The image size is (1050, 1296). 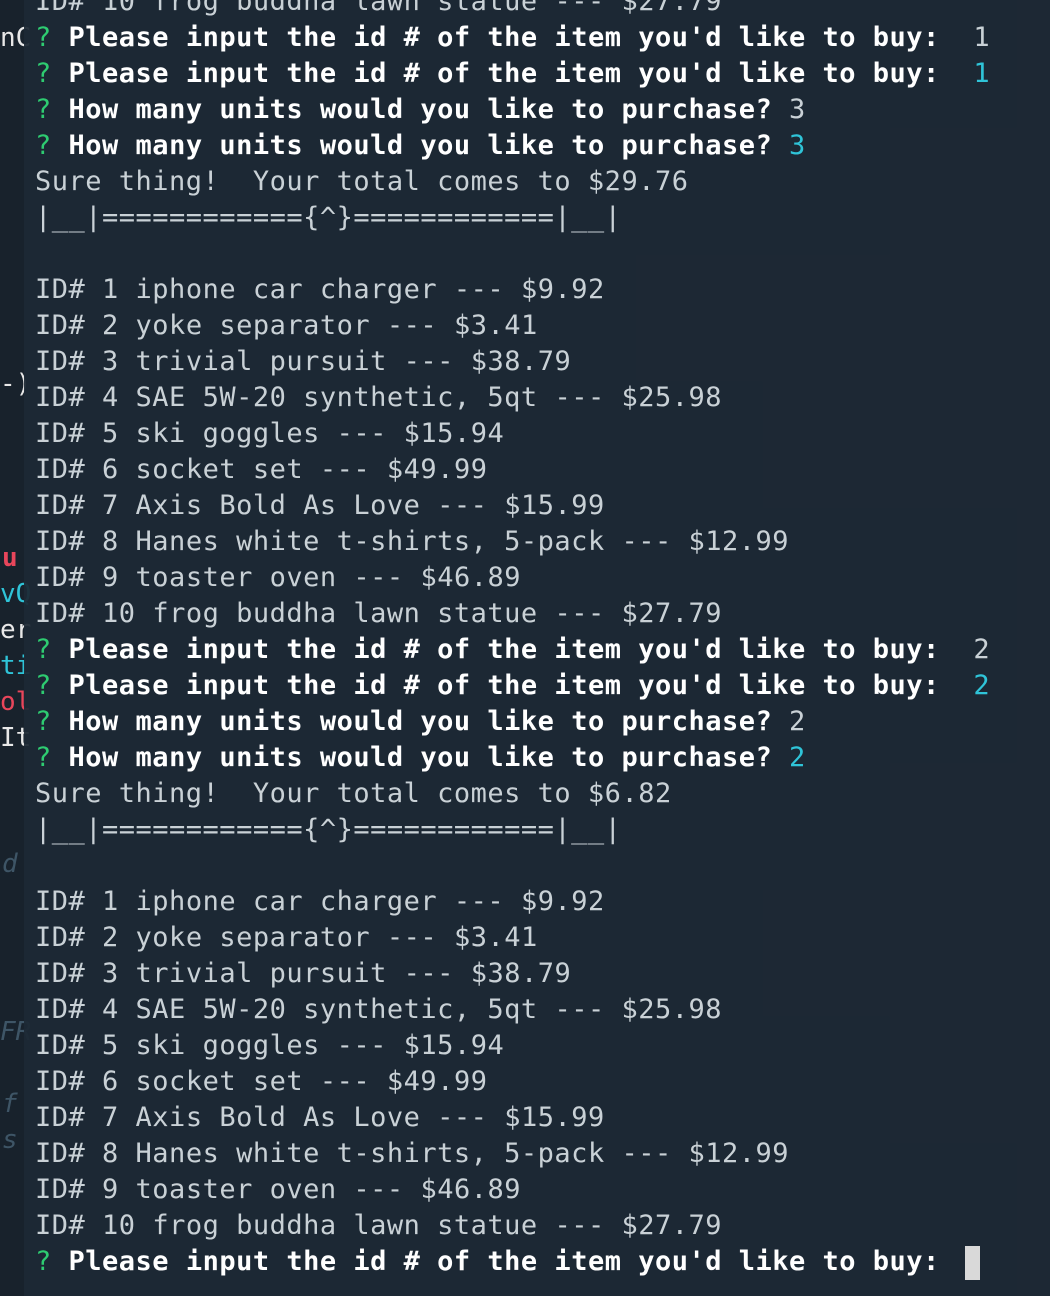 I want to click on product-price: $12.99, so click(x=739, y=1153).